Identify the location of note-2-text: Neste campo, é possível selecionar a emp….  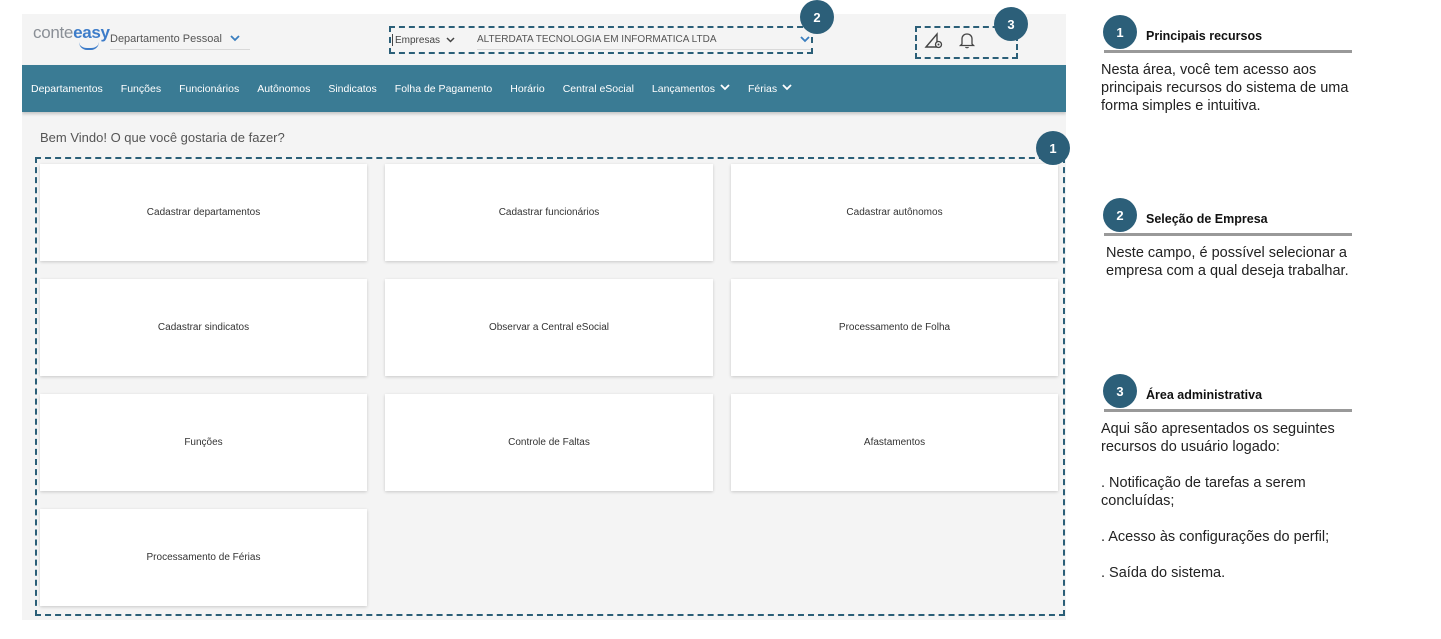
(1227, 262).